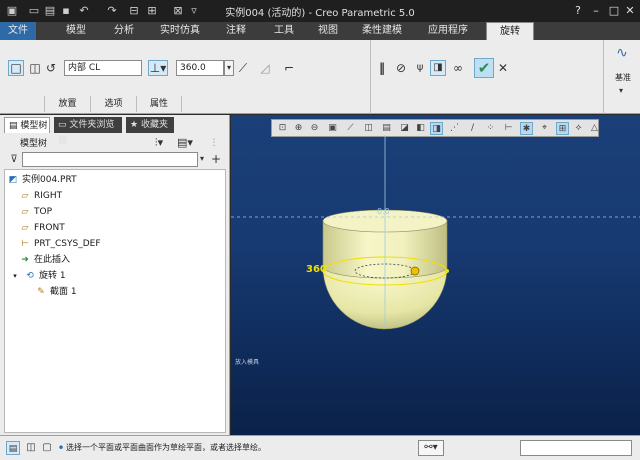  What do you see at coordinates (42, 180) in the screenshot?
I see `tree-item-part: ◩ 实例004.PRT` at bounding box center [42, 180].